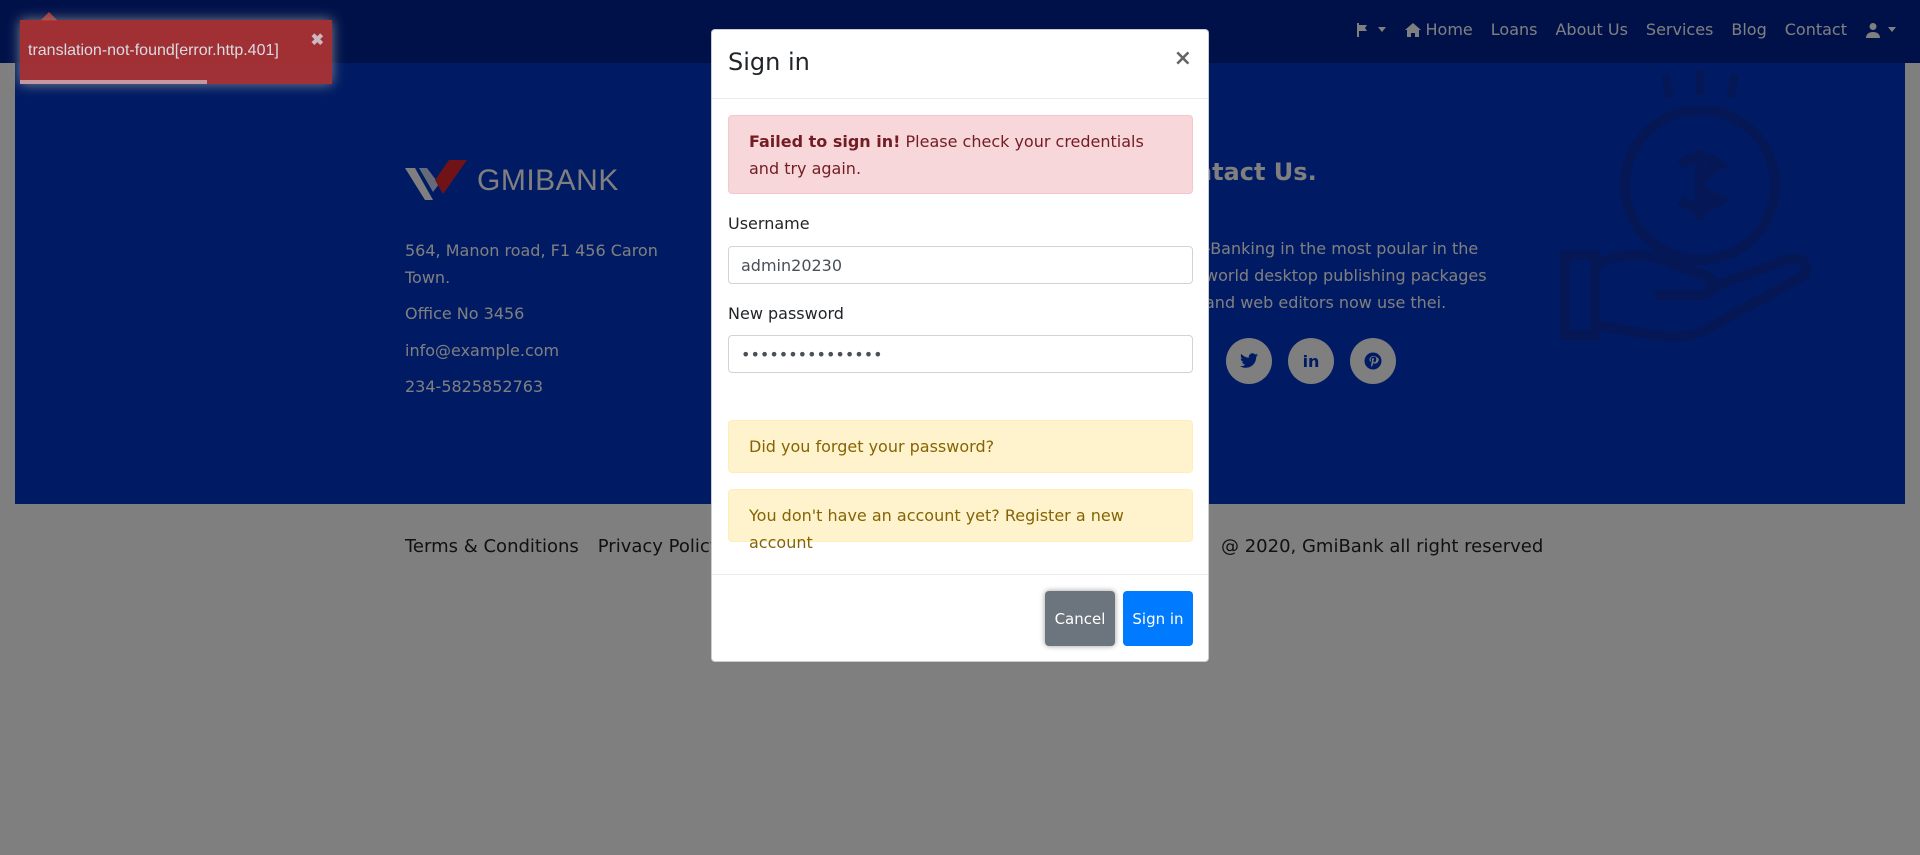 The height and width of the screenshot is (855, 1920). I want to click on password-label: New password, so click(786, 313).